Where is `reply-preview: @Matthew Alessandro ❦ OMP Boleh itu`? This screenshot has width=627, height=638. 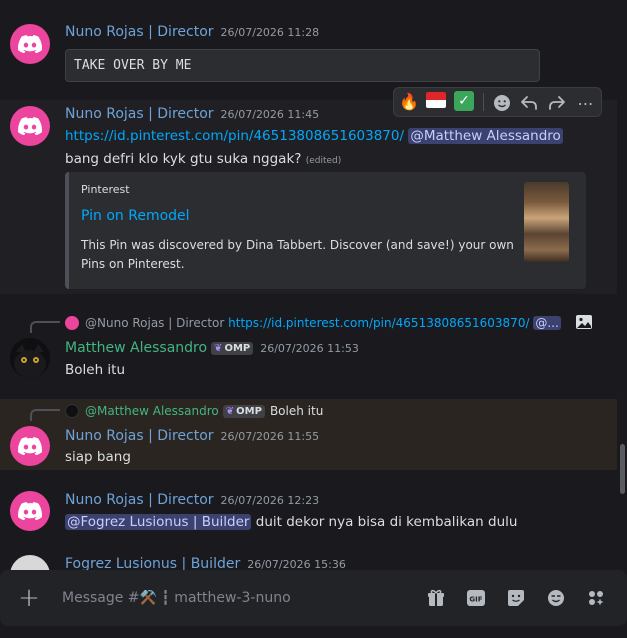
reply-preview: @Matthew Alessandro ❦ OMP Boleh itu is located at coordinates (204, 411).